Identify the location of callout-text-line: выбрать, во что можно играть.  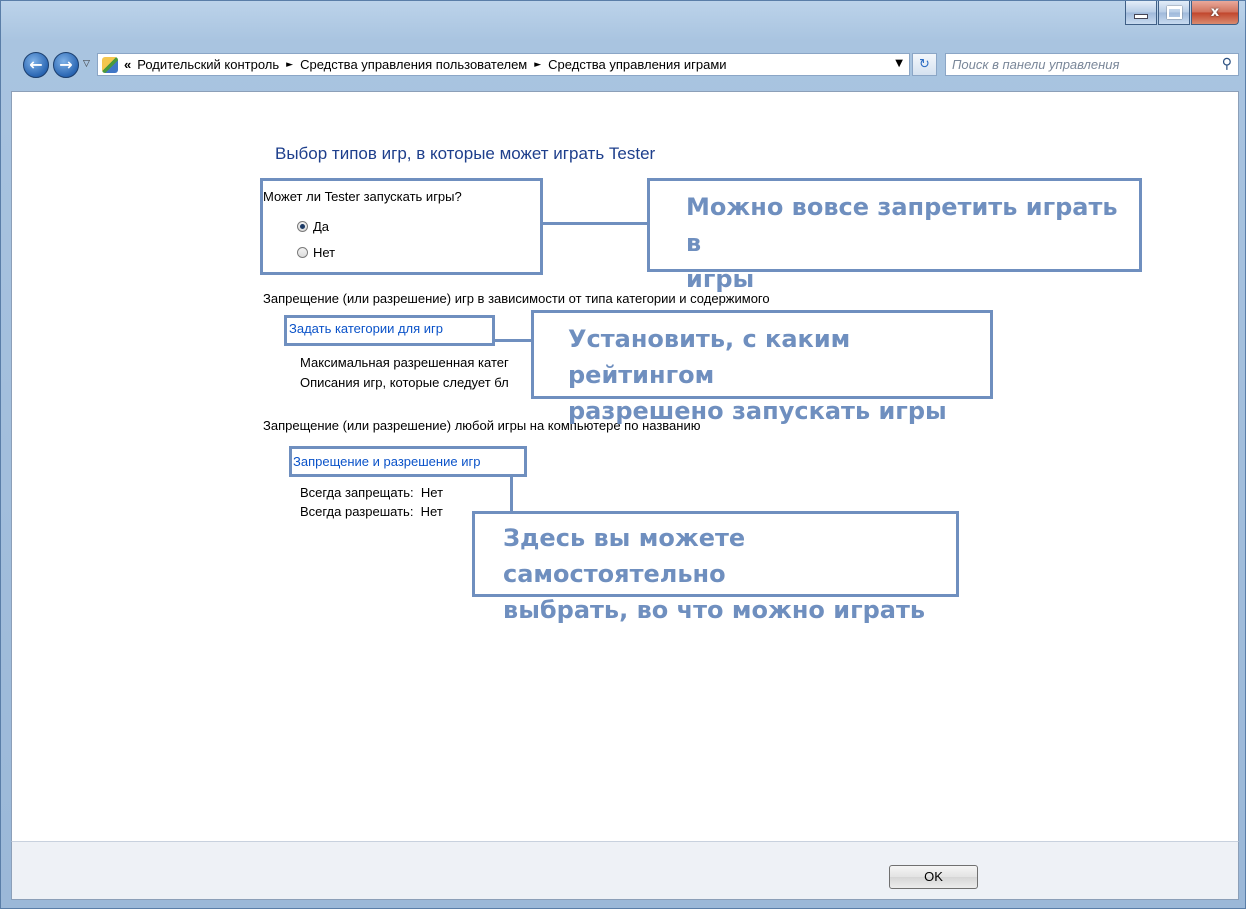
(714, 610).